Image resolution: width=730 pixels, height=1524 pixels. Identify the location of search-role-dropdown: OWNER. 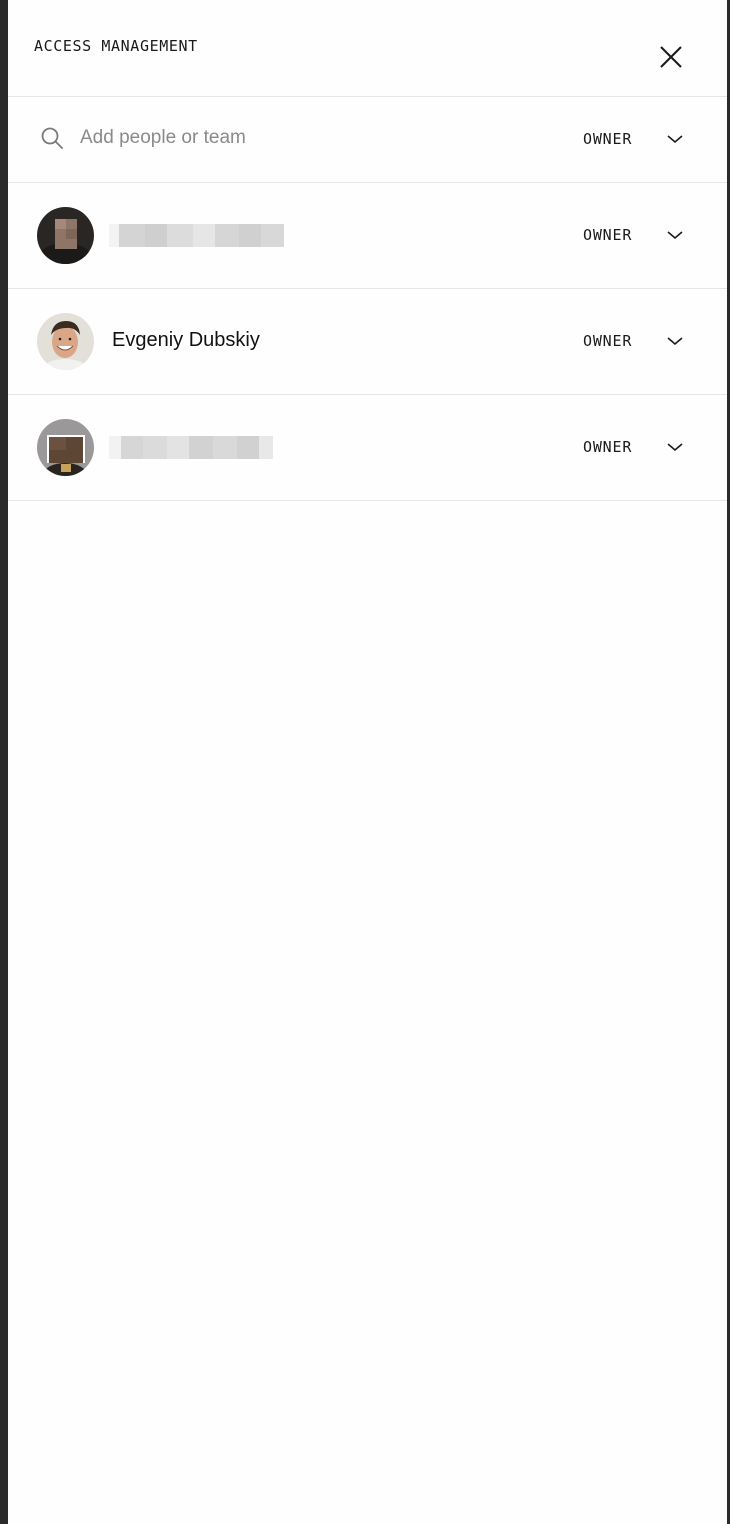
(633, 139).